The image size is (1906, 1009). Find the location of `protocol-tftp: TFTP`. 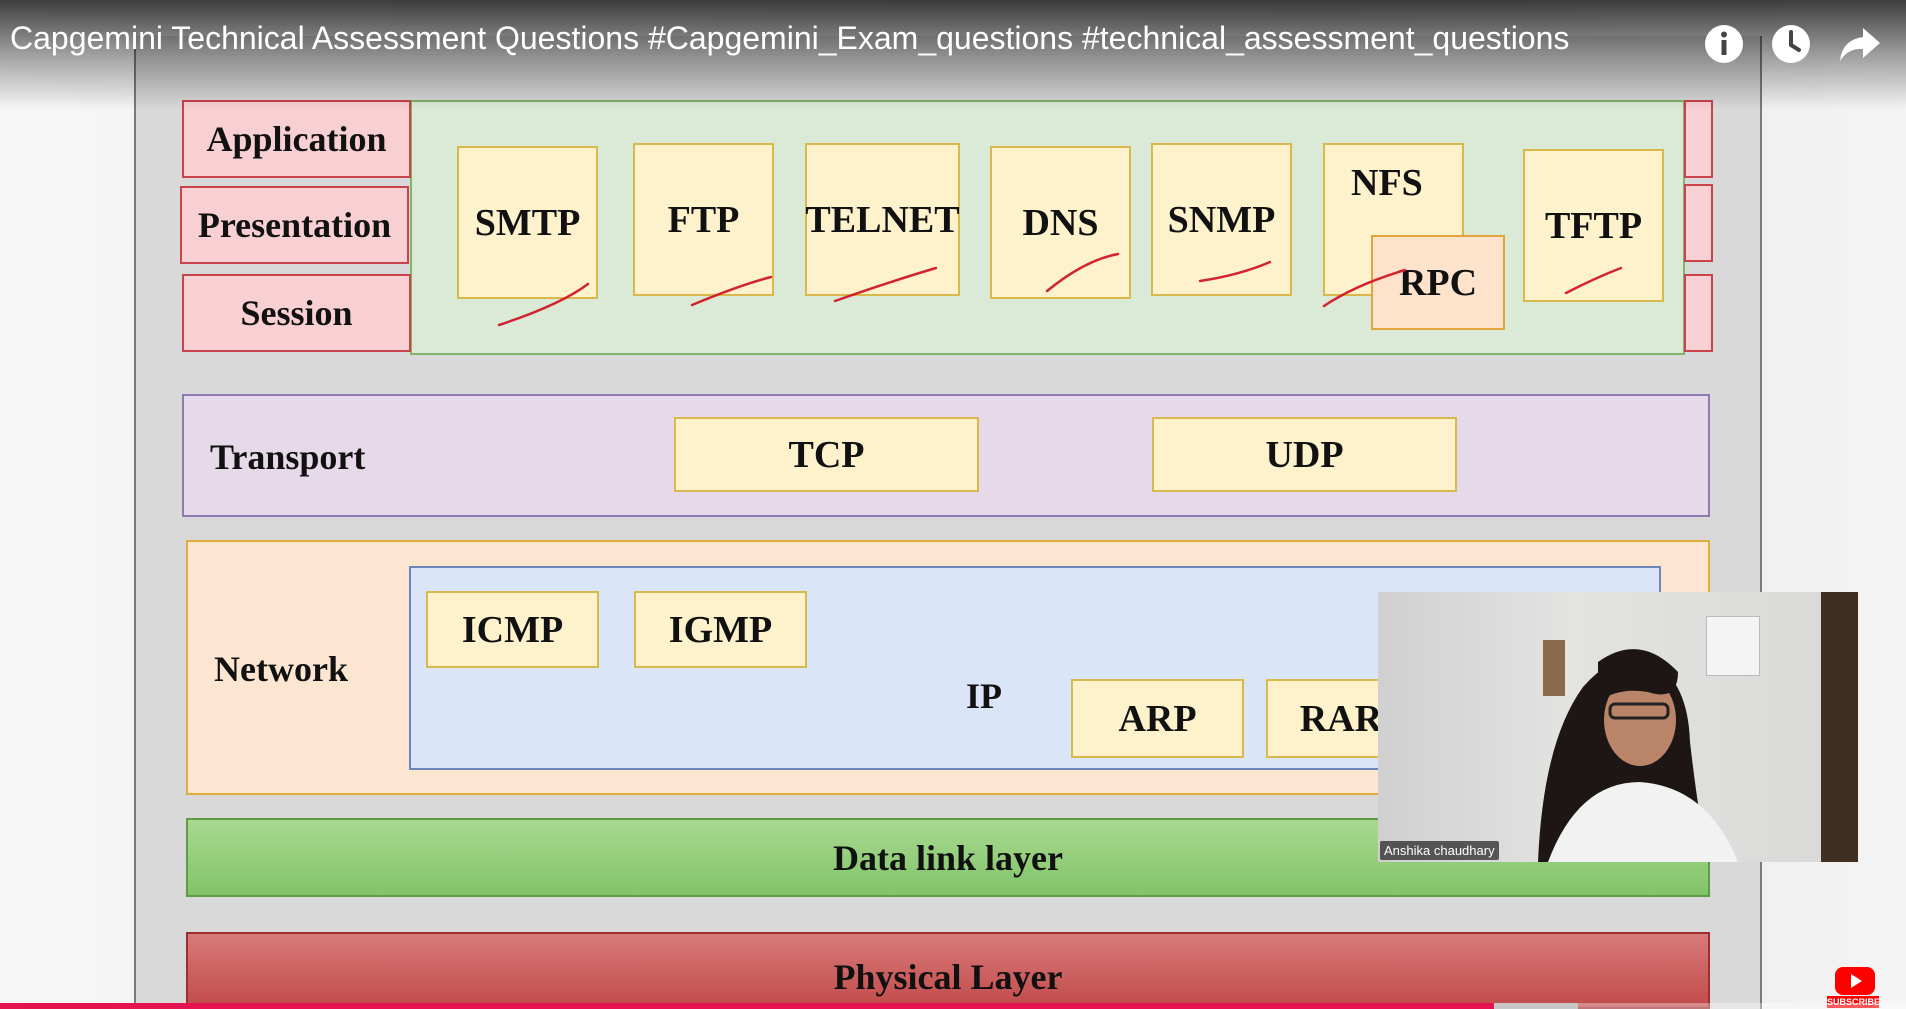

protocol-tftp: TFTP is located at coordinates (1593, 225).